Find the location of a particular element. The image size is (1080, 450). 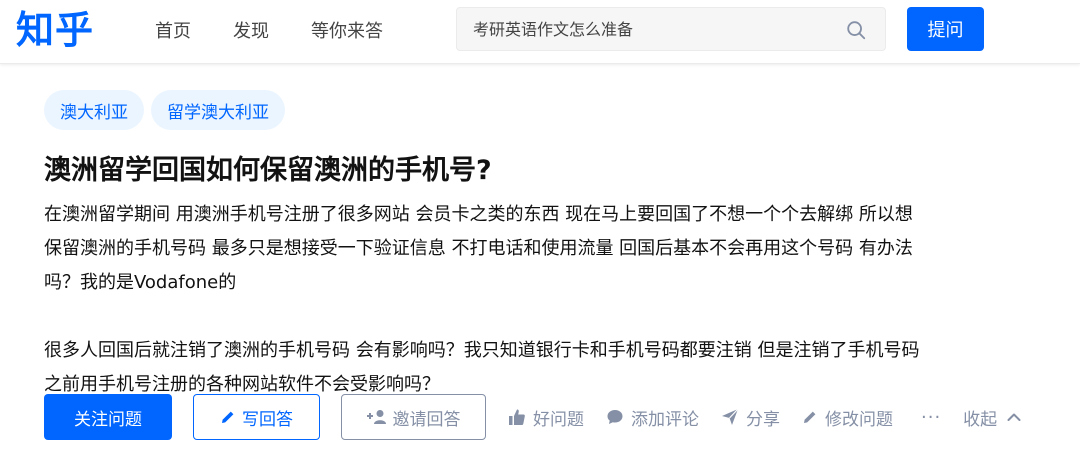

zhihu-logo: 知乎 is located at coordinates (55, 30).